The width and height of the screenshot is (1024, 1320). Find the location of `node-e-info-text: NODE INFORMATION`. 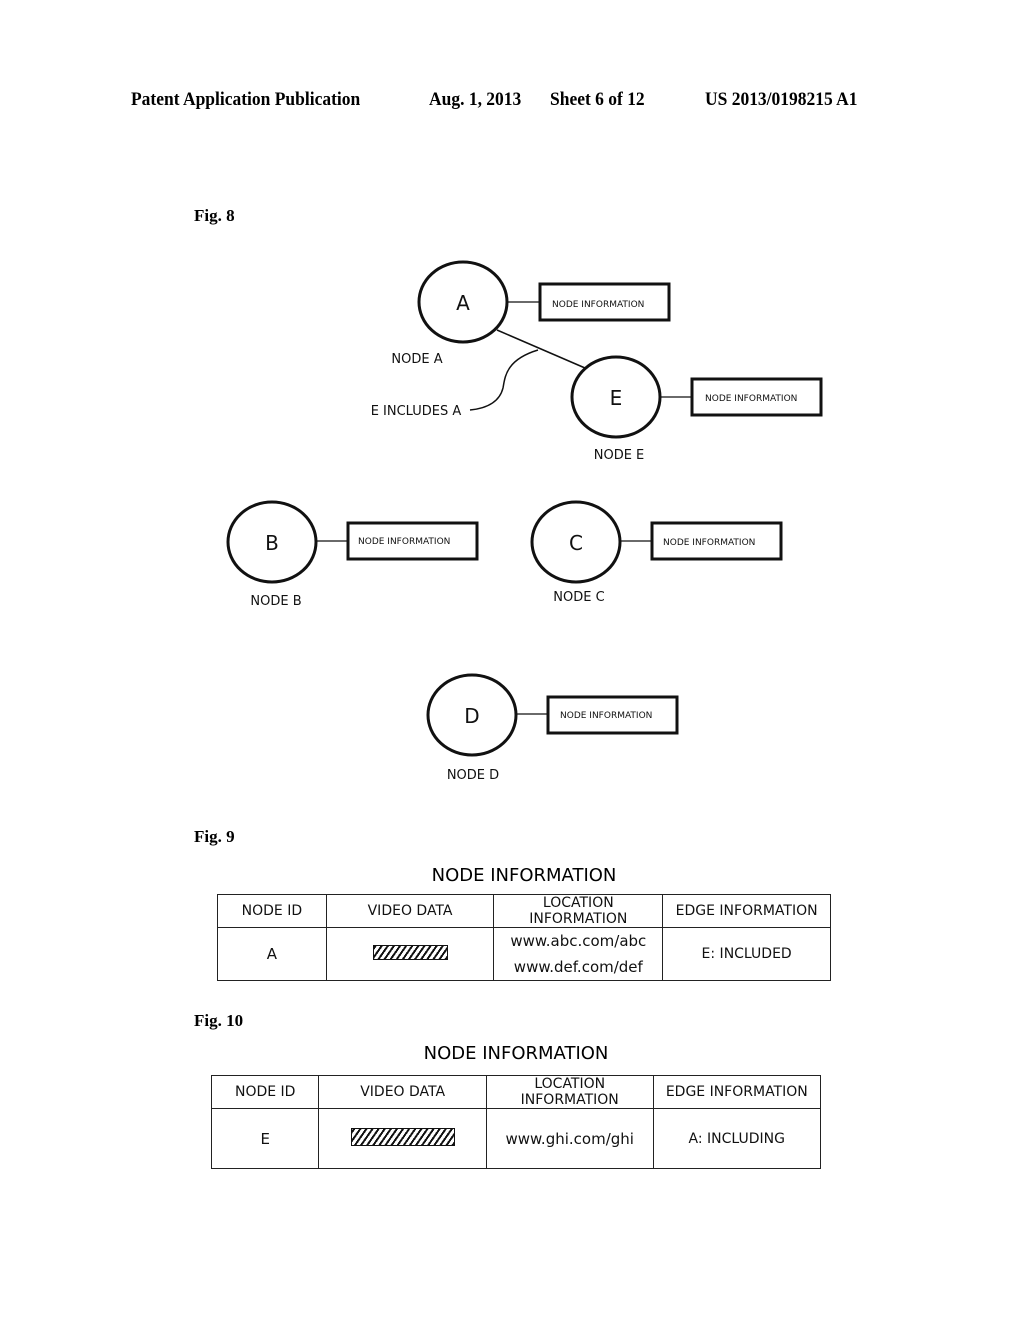

node-e-info-text: NODE INFORMATION is located at coordinates (751, 399).